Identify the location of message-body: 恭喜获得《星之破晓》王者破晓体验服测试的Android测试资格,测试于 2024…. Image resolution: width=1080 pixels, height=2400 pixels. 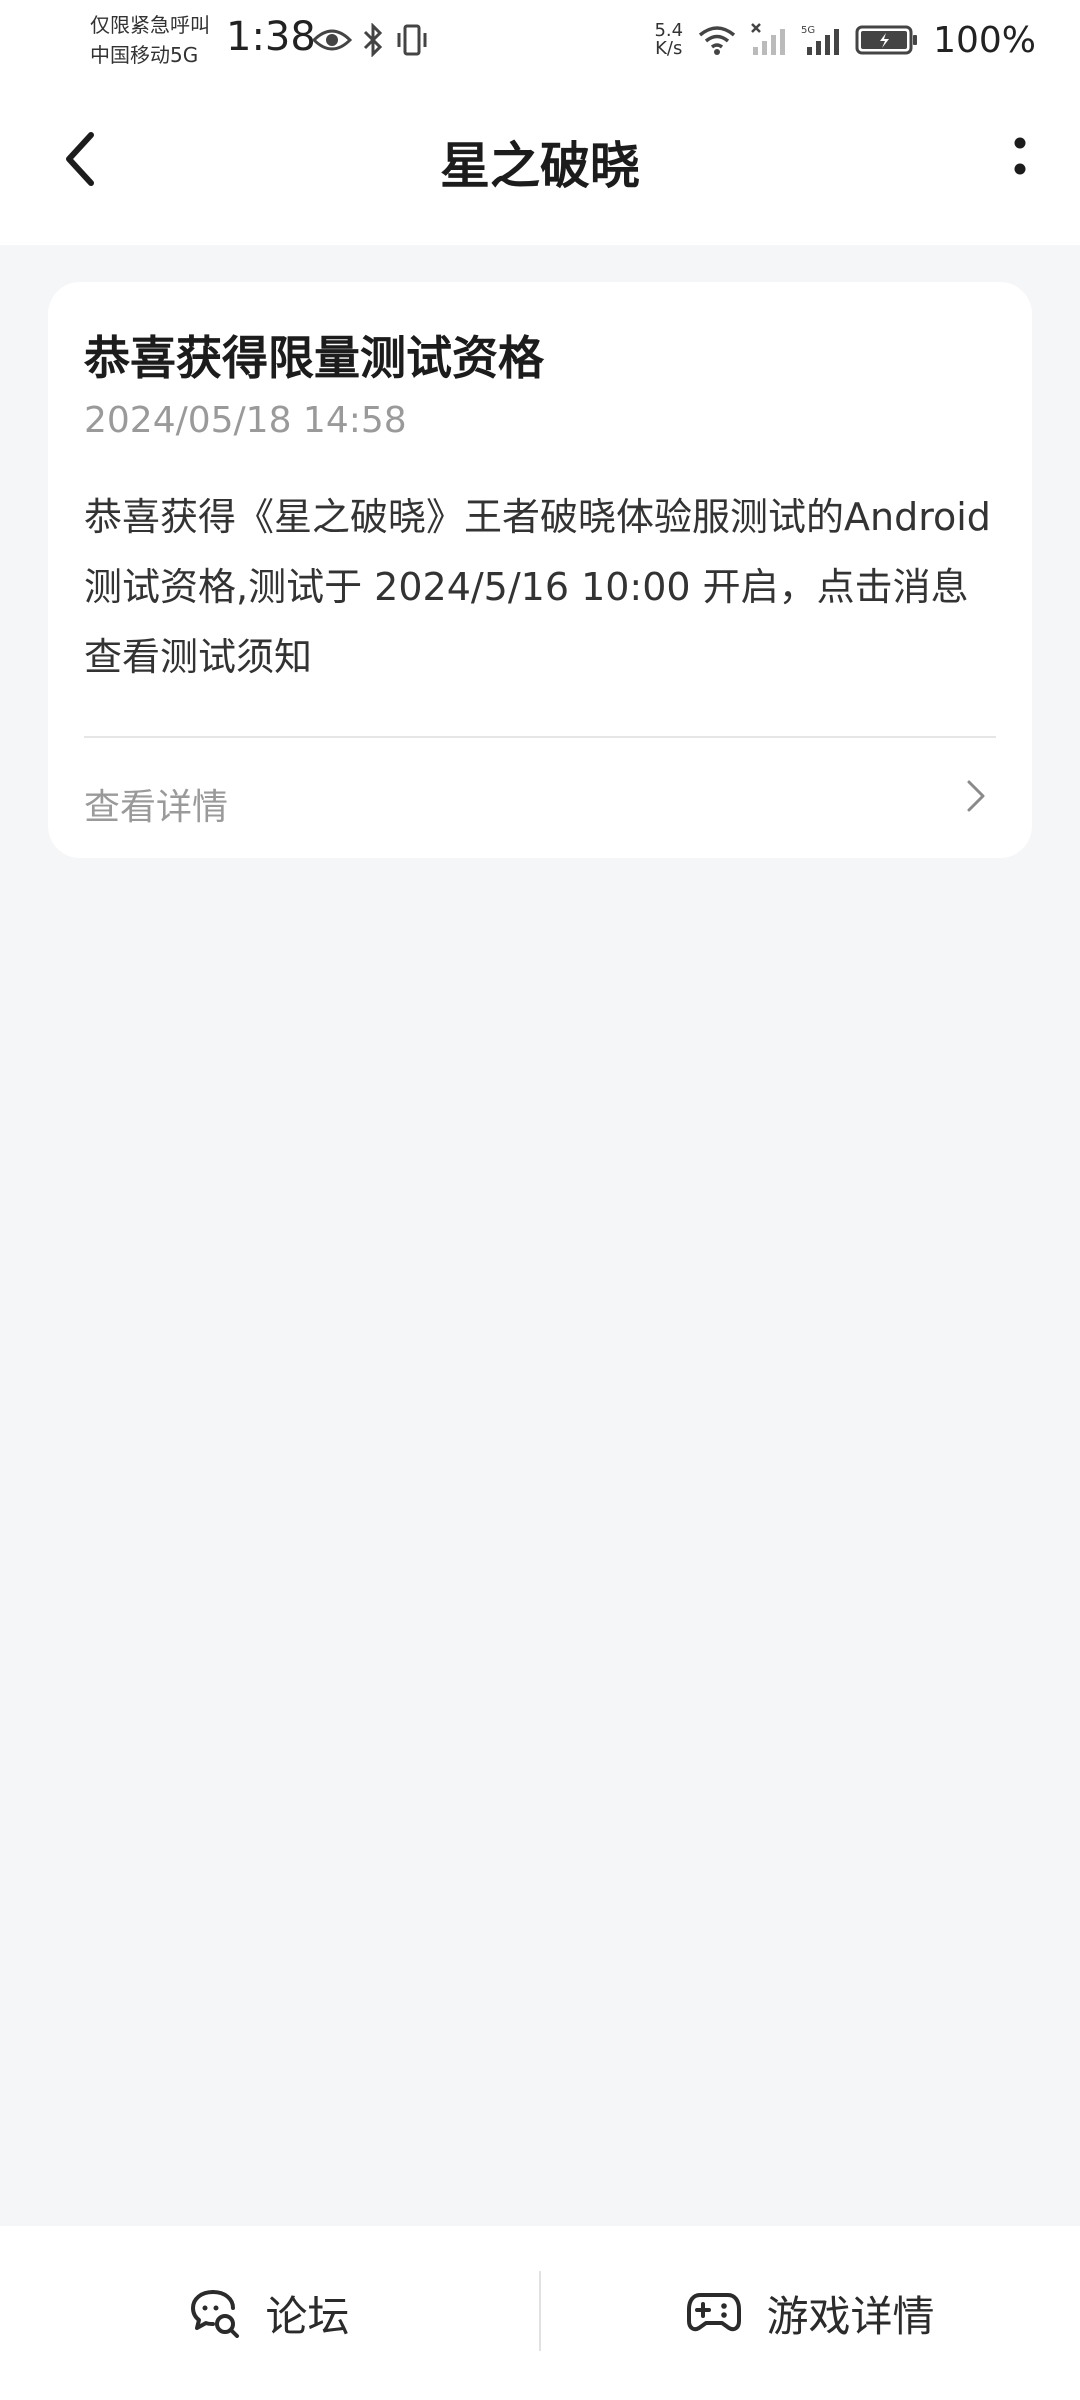
(537, 587).